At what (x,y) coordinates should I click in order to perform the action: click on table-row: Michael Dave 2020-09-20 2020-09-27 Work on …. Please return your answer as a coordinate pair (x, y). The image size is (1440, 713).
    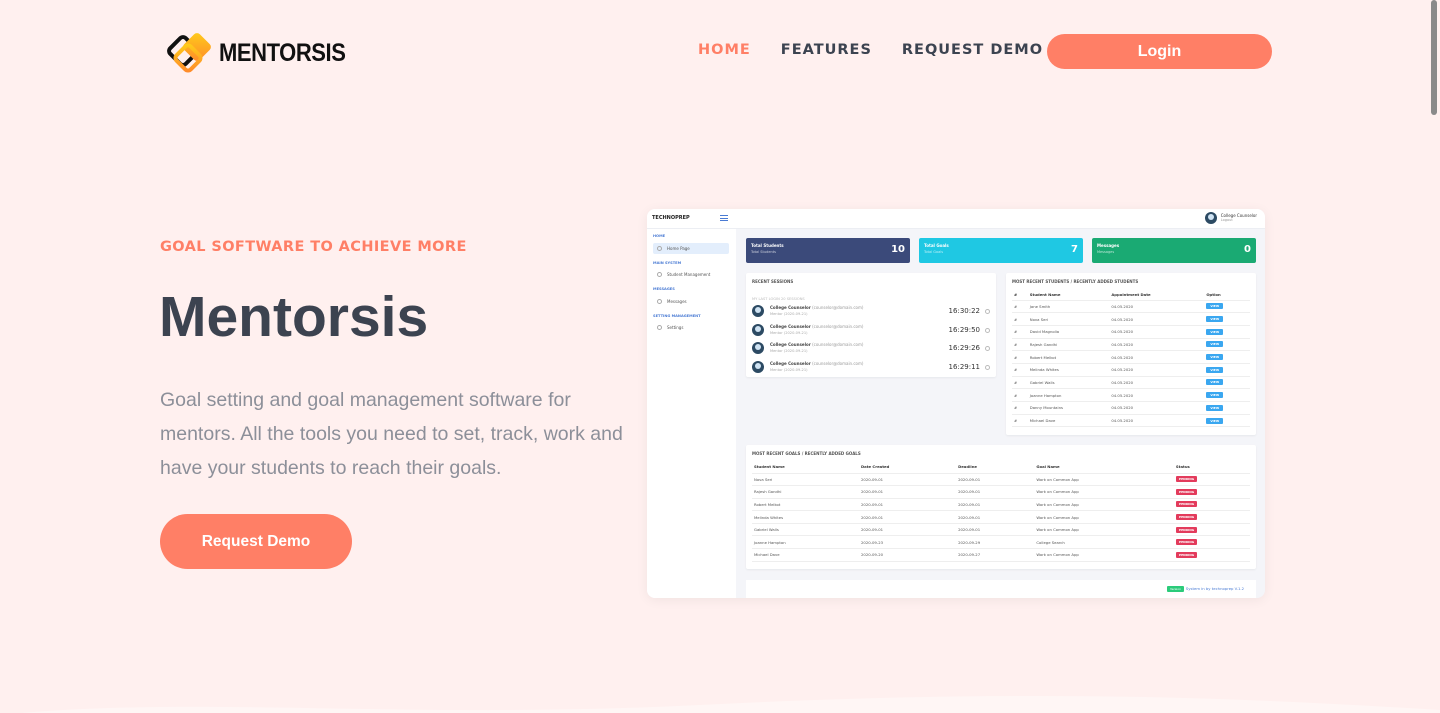
    Looking at the image, I should click on (1001, 555).